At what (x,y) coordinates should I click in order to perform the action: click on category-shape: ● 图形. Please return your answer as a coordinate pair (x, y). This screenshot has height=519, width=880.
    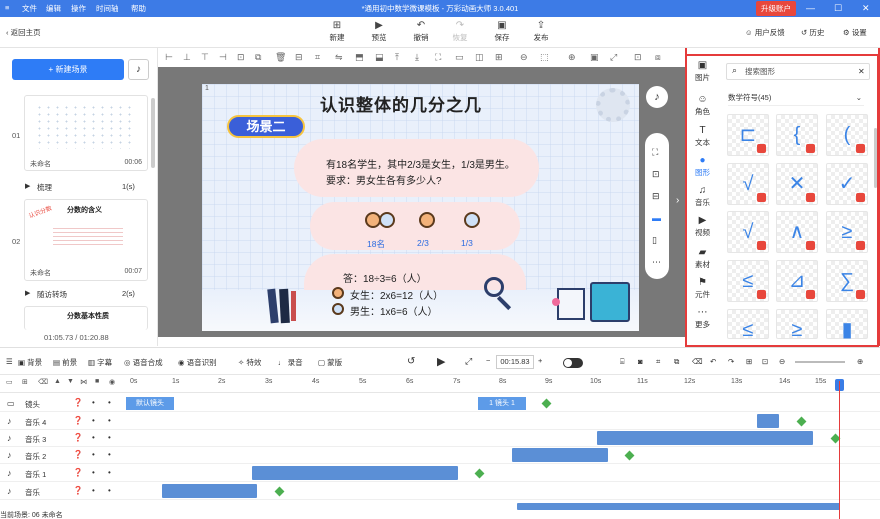
    Looking at the image, I should click on (702, 166).